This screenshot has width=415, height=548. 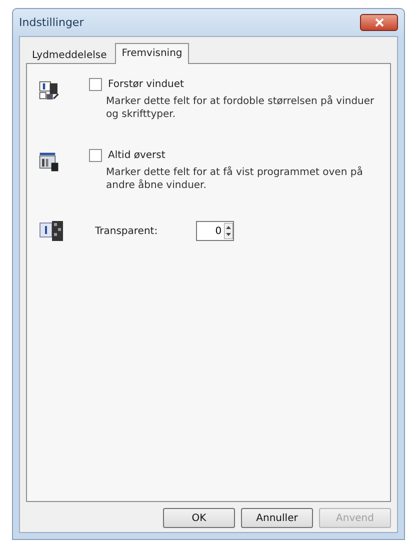 What do you see at coordinates (52, 231) in the screenshot?
I see `info-grid-icon` at bounding box center [52, 231].